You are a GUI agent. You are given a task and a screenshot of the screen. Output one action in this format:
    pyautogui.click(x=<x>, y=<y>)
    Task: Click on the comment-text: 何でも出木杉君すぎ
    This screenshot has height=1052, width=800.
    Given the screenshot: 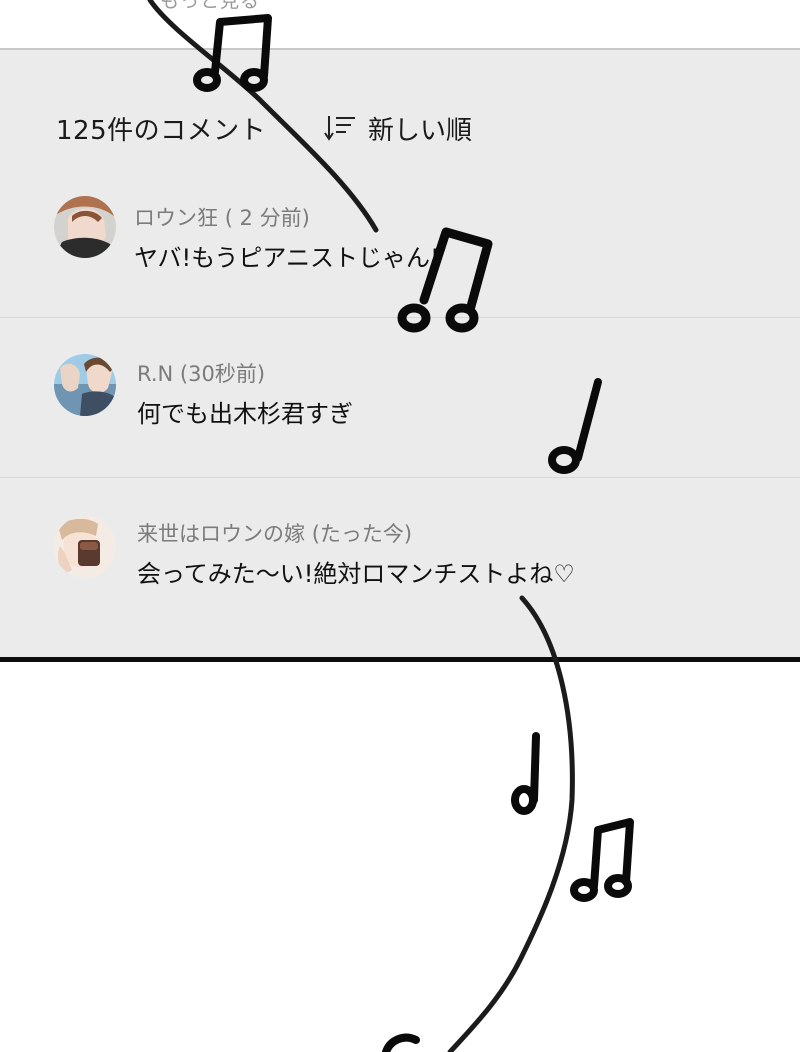 What is the action you would take?
    pyautogui.click(x=245, y=414)
    